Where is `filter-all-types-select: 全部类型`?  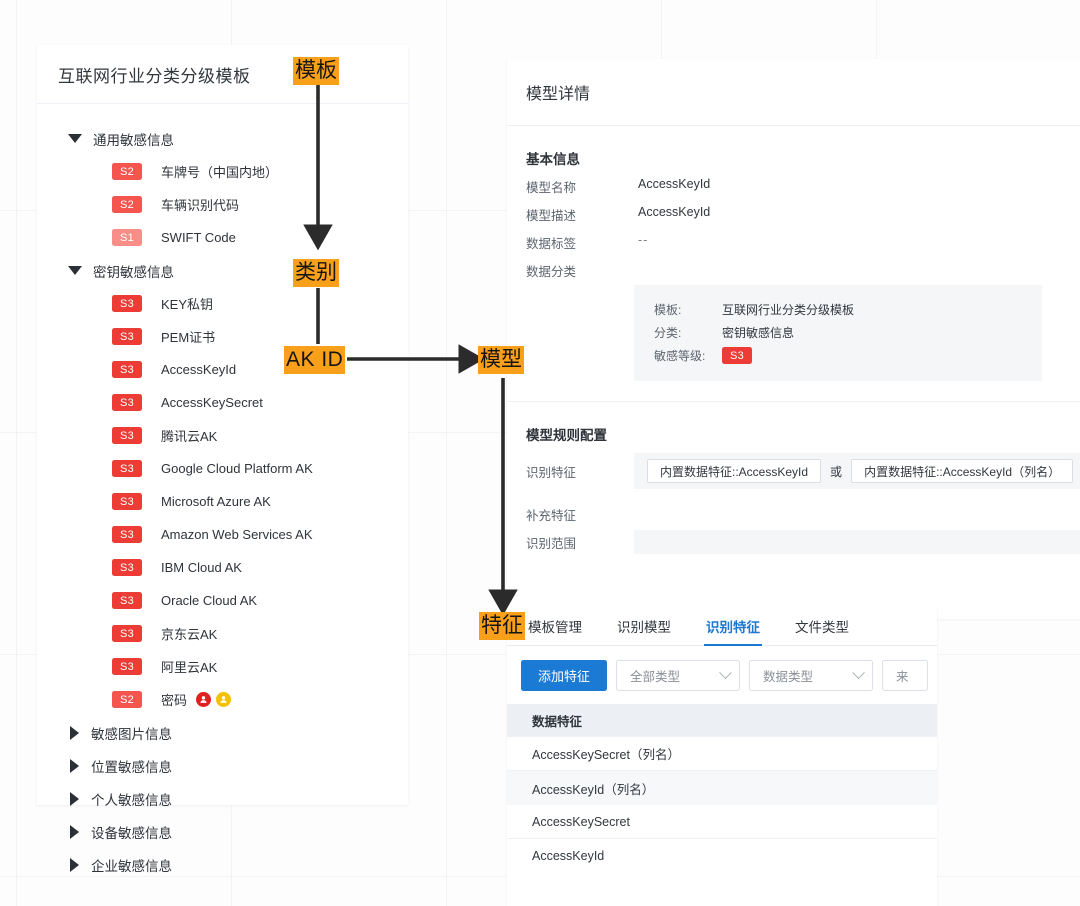 filter-all-types-select: 全部类型 is located at coordinates (678, 675).